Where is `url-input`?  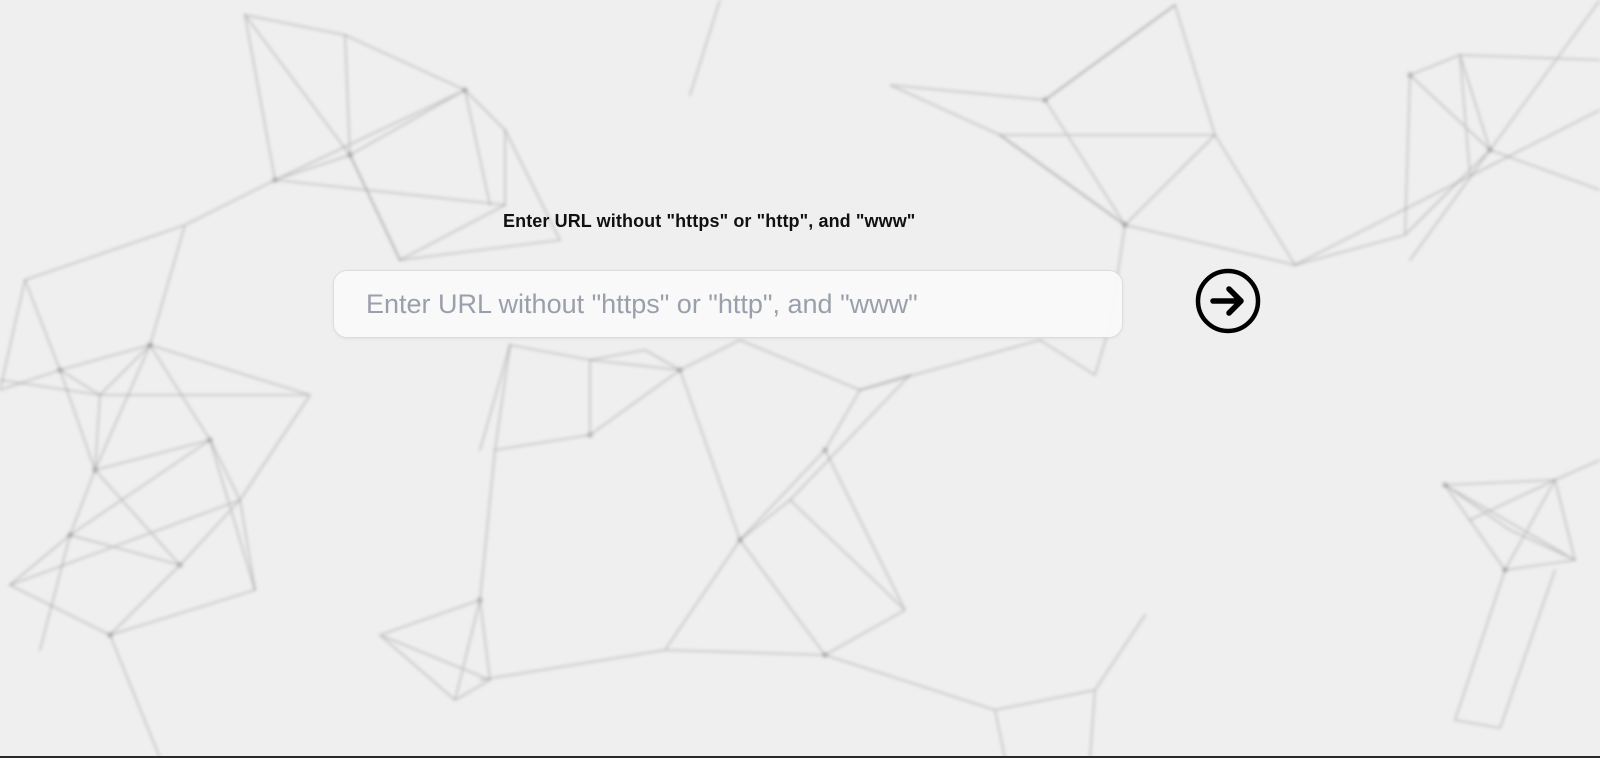 url-input is located at coordinates (728, 304).